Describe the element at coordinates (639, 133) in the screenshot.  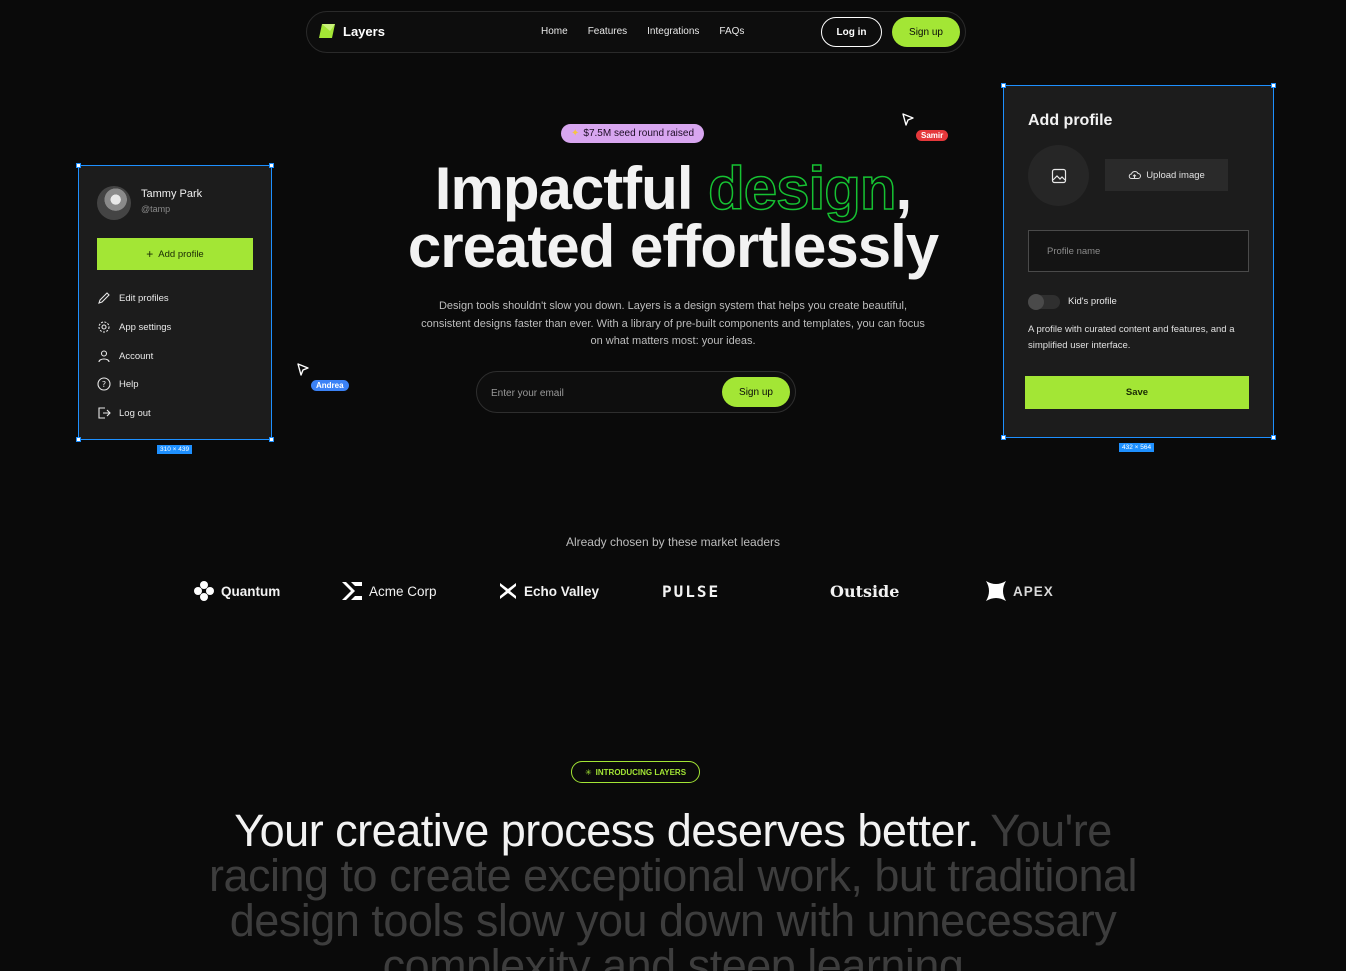
I see `seed-badge-text: $7.5M seed round raised` at that location.